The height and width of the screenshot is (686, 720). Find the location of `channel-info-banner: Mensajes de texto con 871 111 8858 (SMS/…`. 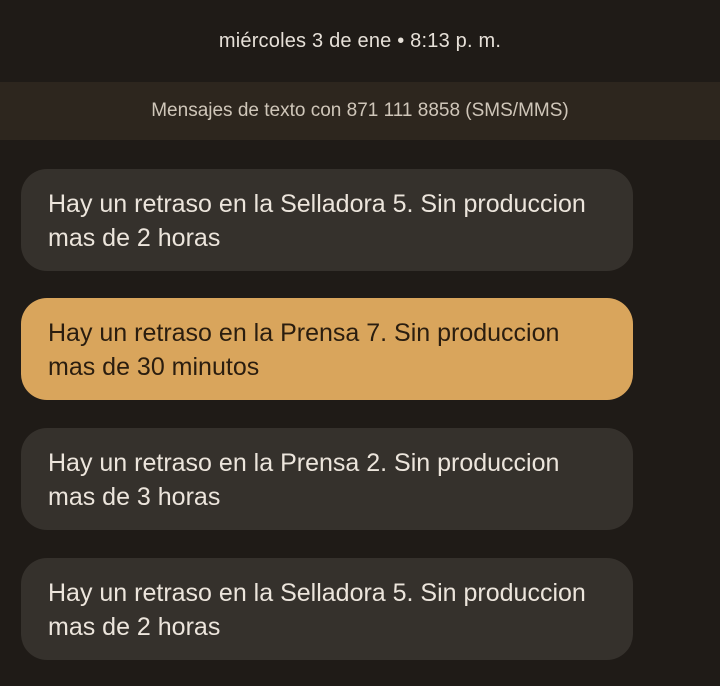

channel-info-banner: Mensajes de texto con 871 111 8858 (SMS/… is located at coordinates (360, 111).